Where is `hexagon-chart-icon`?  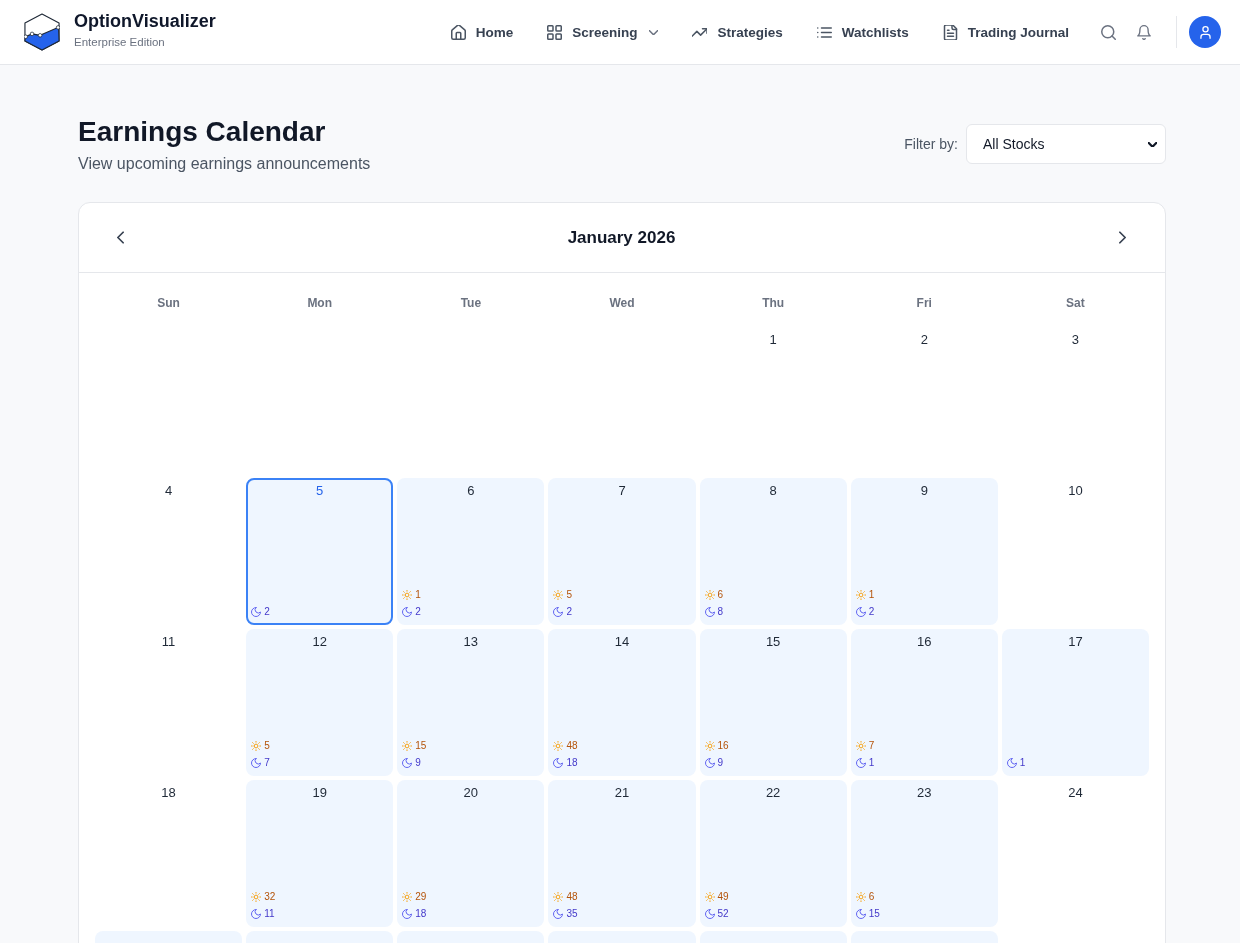 hexagon-chart-icon is located at coordinates (42, 32).